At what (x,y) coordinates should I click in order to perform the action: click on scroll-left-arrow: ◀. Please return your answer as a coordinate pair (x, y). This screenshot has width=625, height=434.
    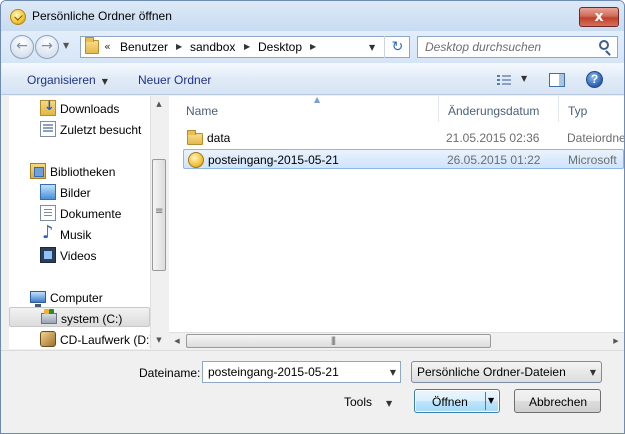
    Looking at the image, I should click on (177, 341).